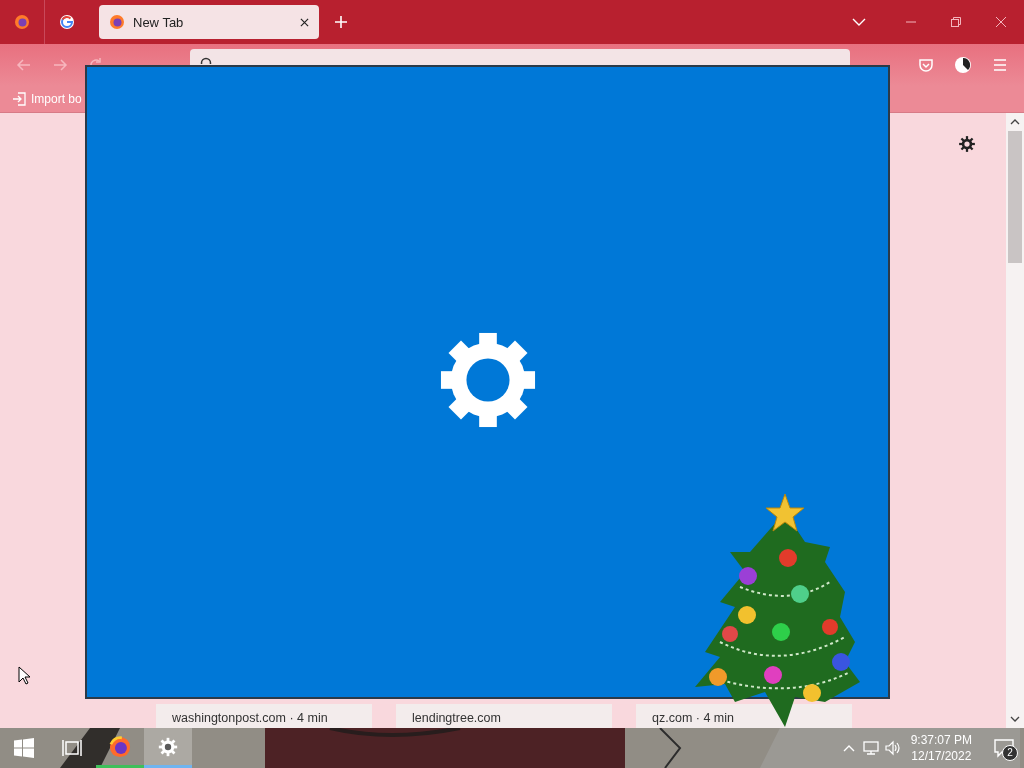 Image resolution: width=1024 pixels, height=768 pixels. Describe the element at coordinates (209, 22) in the screenshot. I see `browser-tab: New Tab` at that location.